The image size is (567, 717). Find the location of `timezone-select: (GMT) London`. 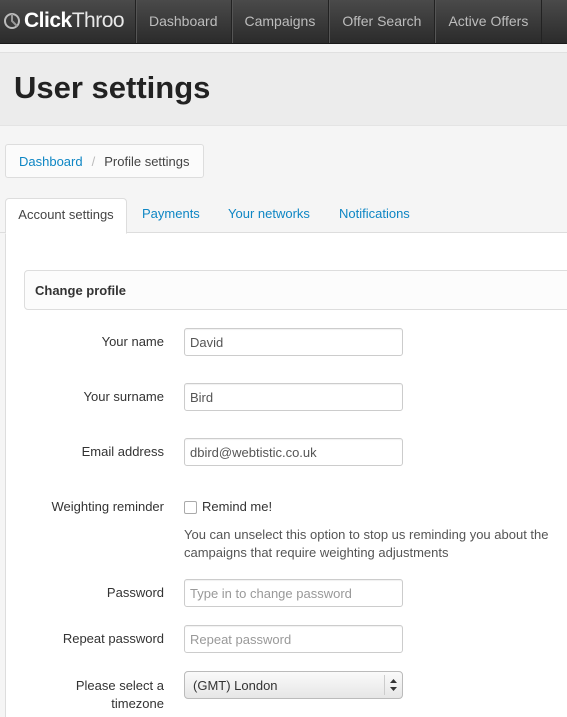

timezone-select: (GMT) London is located at coordinates (293, 685).